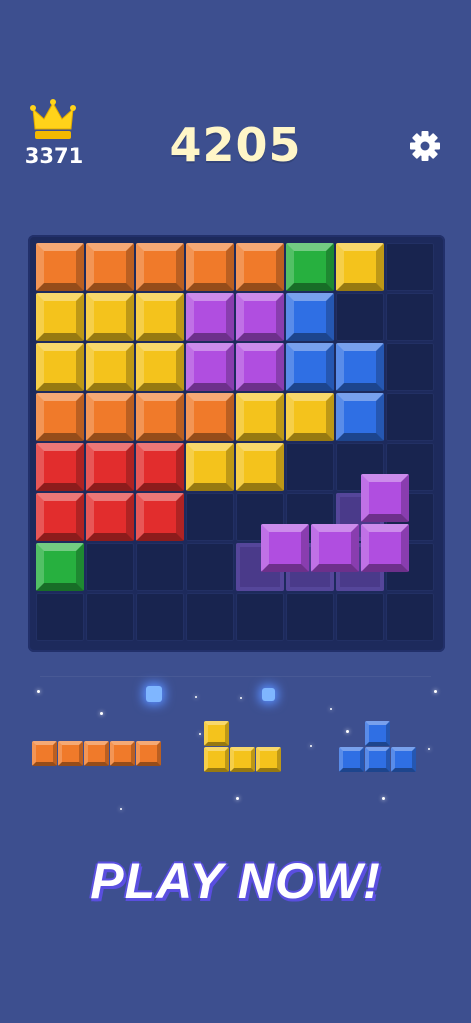  Describe the element at coordinates (235, 145) in the screenshot. I see `current-score: 4205` at that location.